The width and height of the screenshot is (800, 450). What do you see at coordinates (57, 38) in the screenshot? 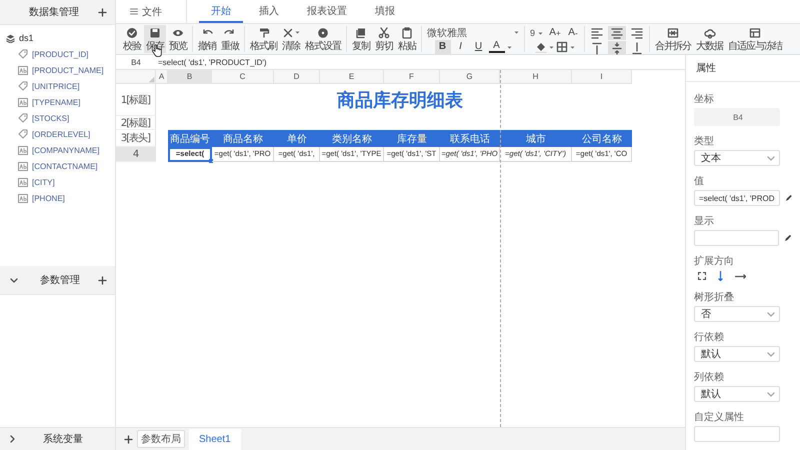
I see `tree-item: ds1` at bounding box center [57, 38].